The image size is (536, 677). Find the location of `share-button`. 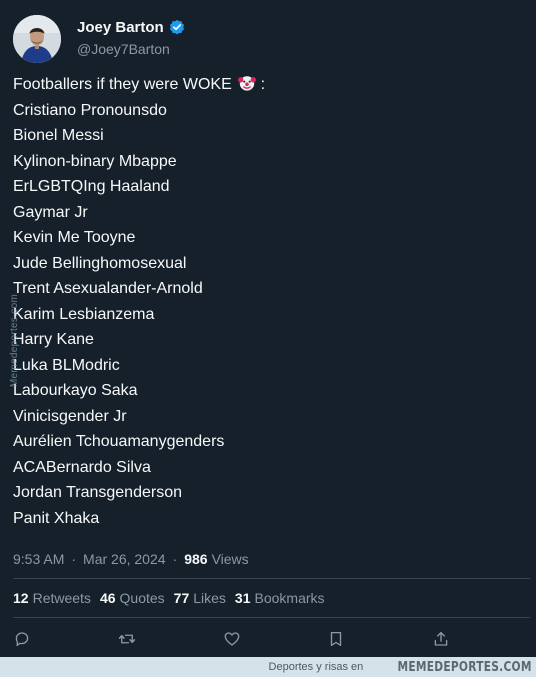

share-button is located at coordinates (441, 639).